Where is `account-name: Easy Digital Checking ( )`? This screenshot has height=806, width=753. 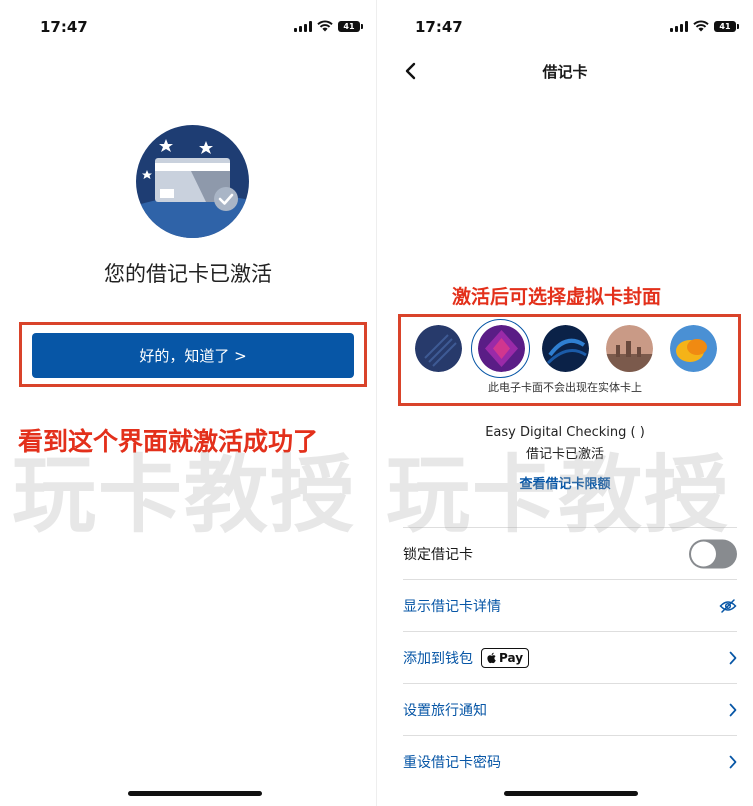
account-name: Easy Digital Checking ( ) is located at coordinates (565, 432).